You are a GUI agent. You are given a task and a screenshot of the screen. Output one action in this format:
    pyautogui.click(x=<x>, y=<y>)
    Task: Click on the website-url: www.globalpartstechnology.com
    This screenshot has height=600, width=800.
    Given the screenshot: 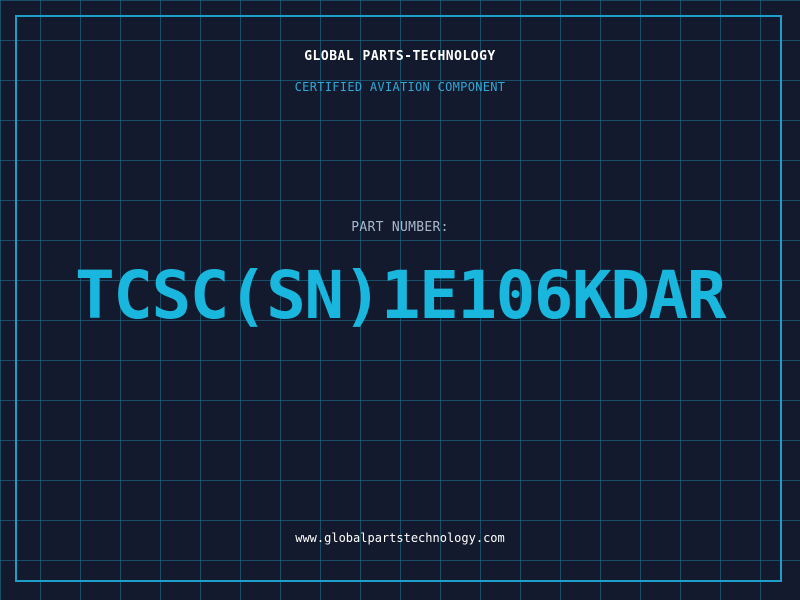 What is the action you would take?
    pyautogui.click(x=400, y=538)
    